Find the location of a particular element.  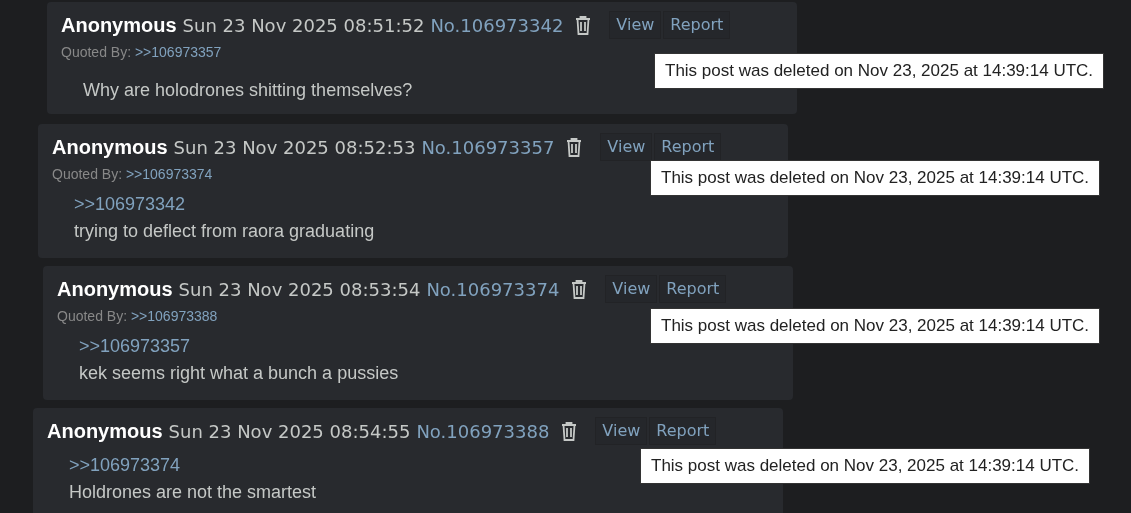

post-text: Holdrones are not the smartest is located at coordinates (193, 492).